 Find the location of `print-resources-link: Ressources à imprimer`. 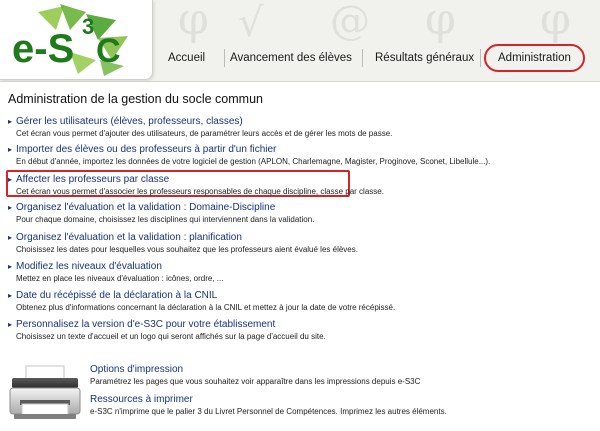

print-resources-link: Ressources à imprimer is located at coordinates (340, 400).